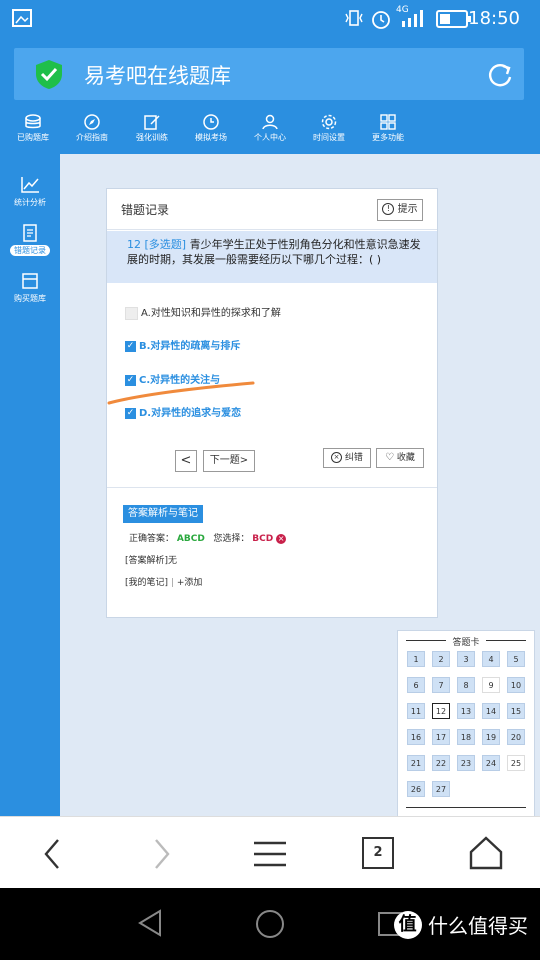  What do you see at coordinates (30, 281) in the screenshot?
I see `store-icon` at bounding box center [30, 281].